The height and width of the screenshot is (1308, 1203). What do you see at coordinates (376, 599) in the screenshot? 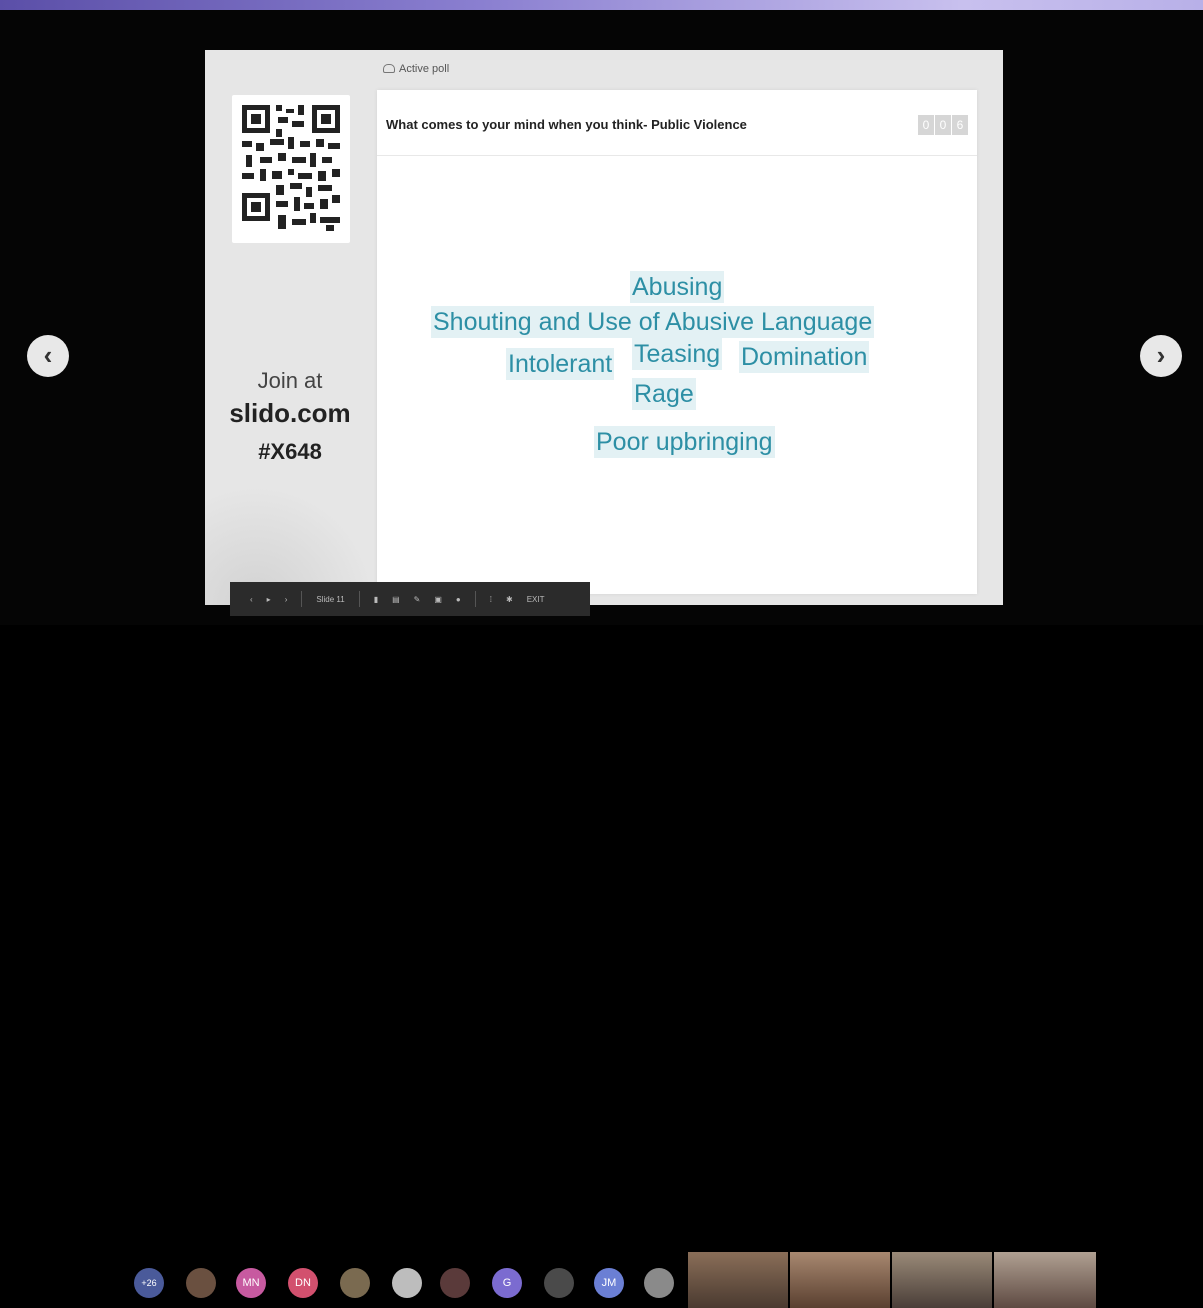
I see `laser-icon: ▮` at bounding box center [376, 599].